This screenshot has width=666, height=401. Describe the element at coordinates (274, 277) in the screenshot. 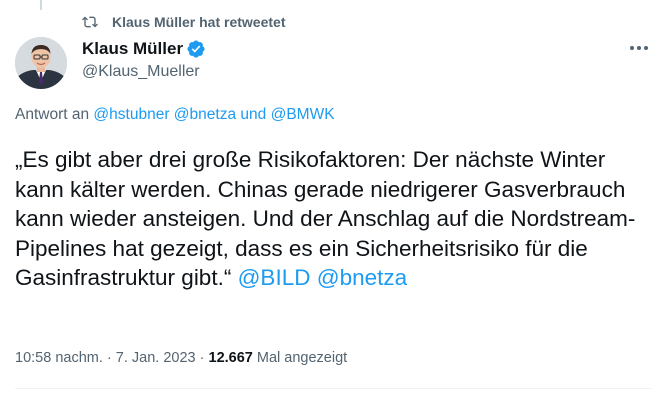

I see `tweet-mention-bild: @BILD` at that location.